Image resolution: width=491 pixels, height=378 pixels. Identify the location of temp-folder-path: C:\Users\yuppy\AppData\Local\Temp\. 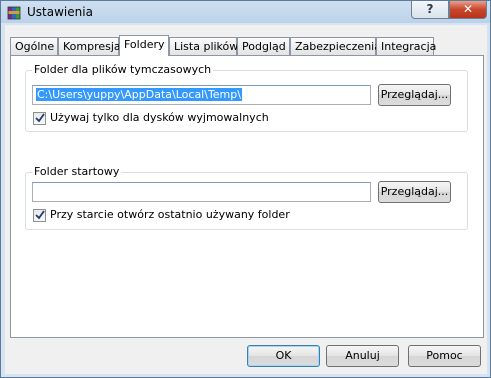
(139, 94).